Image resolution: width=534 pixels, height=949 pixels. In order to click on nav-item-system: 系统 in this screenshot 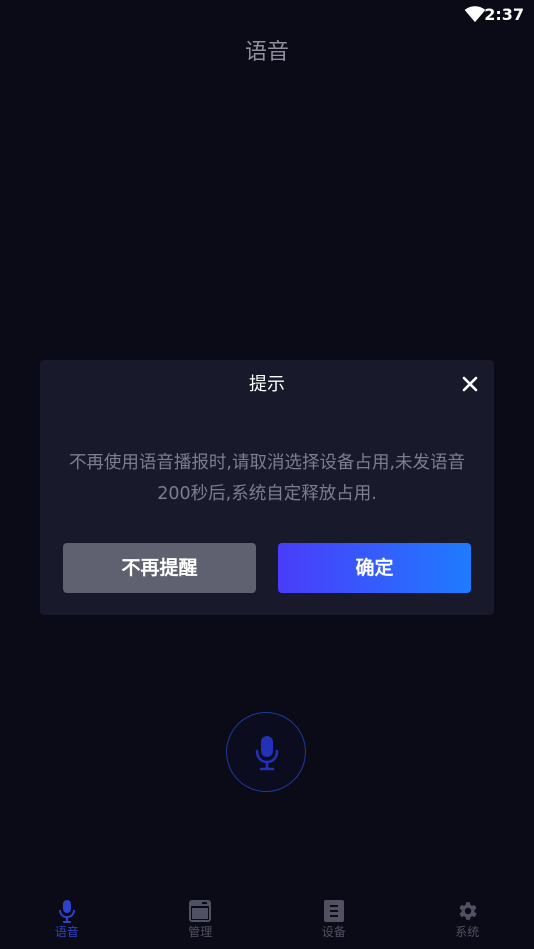, I will do `click(467, 920)`.